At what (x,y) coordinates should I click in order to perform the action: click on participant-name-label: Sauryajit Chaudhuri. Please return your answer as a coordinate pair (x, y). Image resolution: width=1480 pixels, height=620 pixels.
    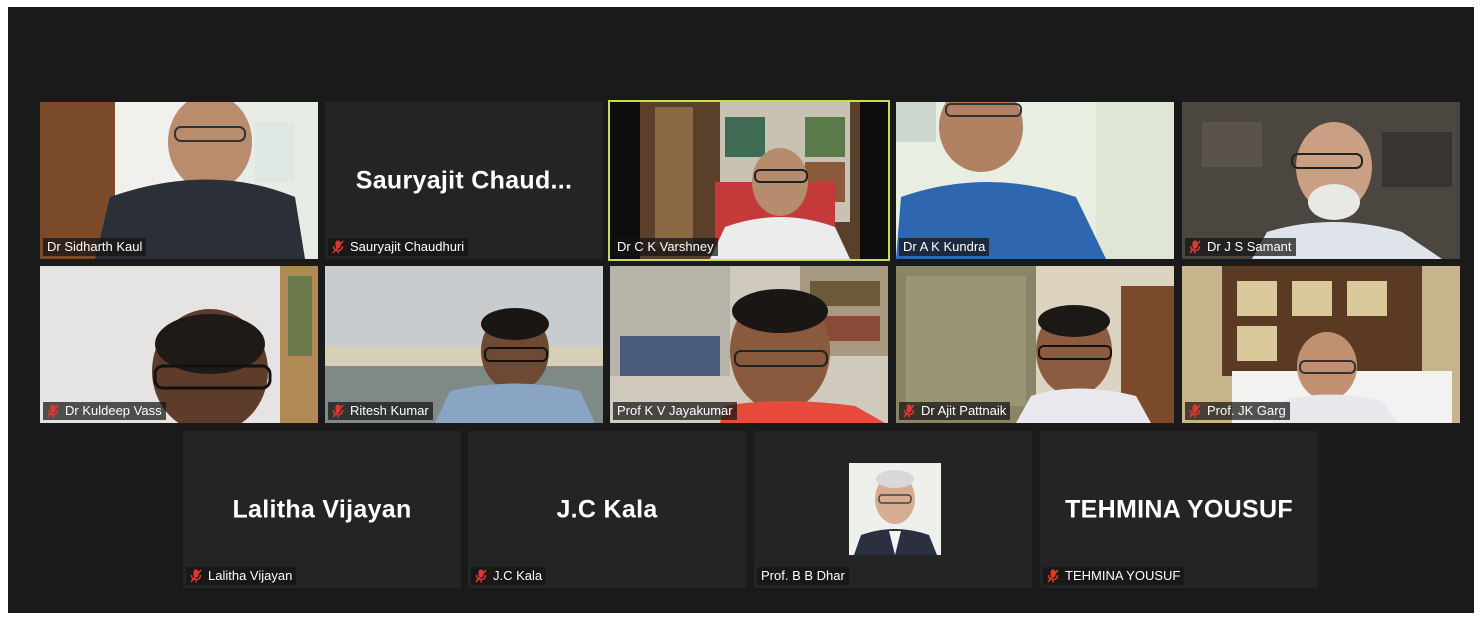
    Looking at the image, I should click on (398, 247).